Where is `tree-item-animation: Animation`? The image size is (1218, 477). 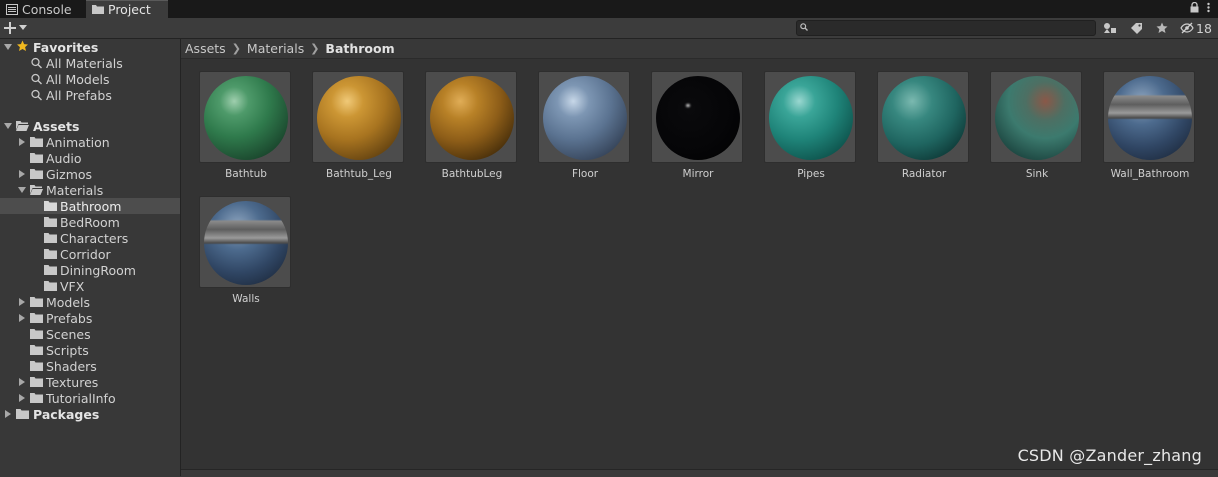
tree-item-animation: Animation is located at coordinates (90, 142).